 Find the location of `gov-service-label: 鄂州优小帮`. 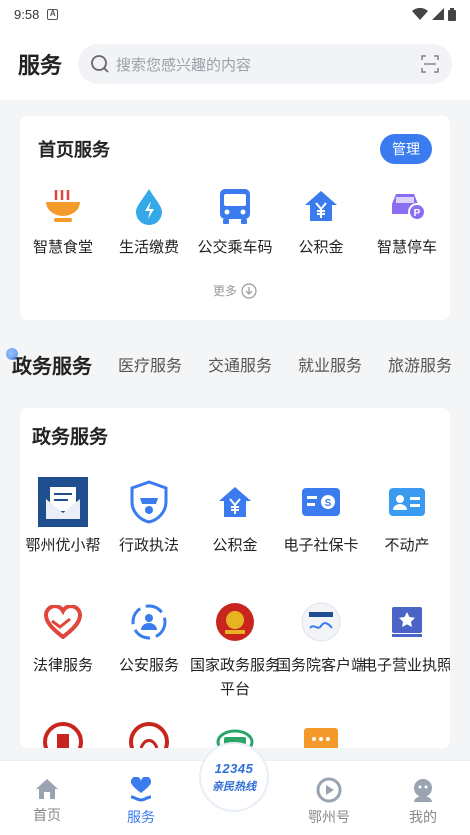

gov-service-label: 鄂州优小帮 is located at coordinates (63, 545).